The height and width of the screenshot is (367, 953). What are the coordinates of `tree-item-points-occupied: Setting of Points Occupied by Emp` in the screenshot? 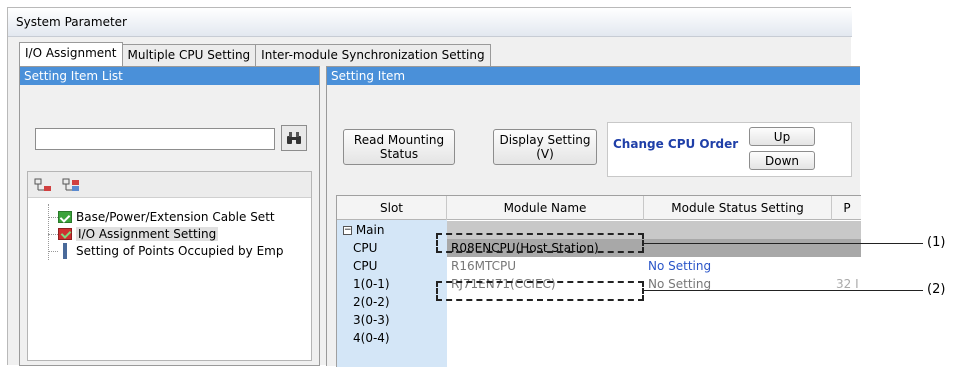 It's located at (170, 251).